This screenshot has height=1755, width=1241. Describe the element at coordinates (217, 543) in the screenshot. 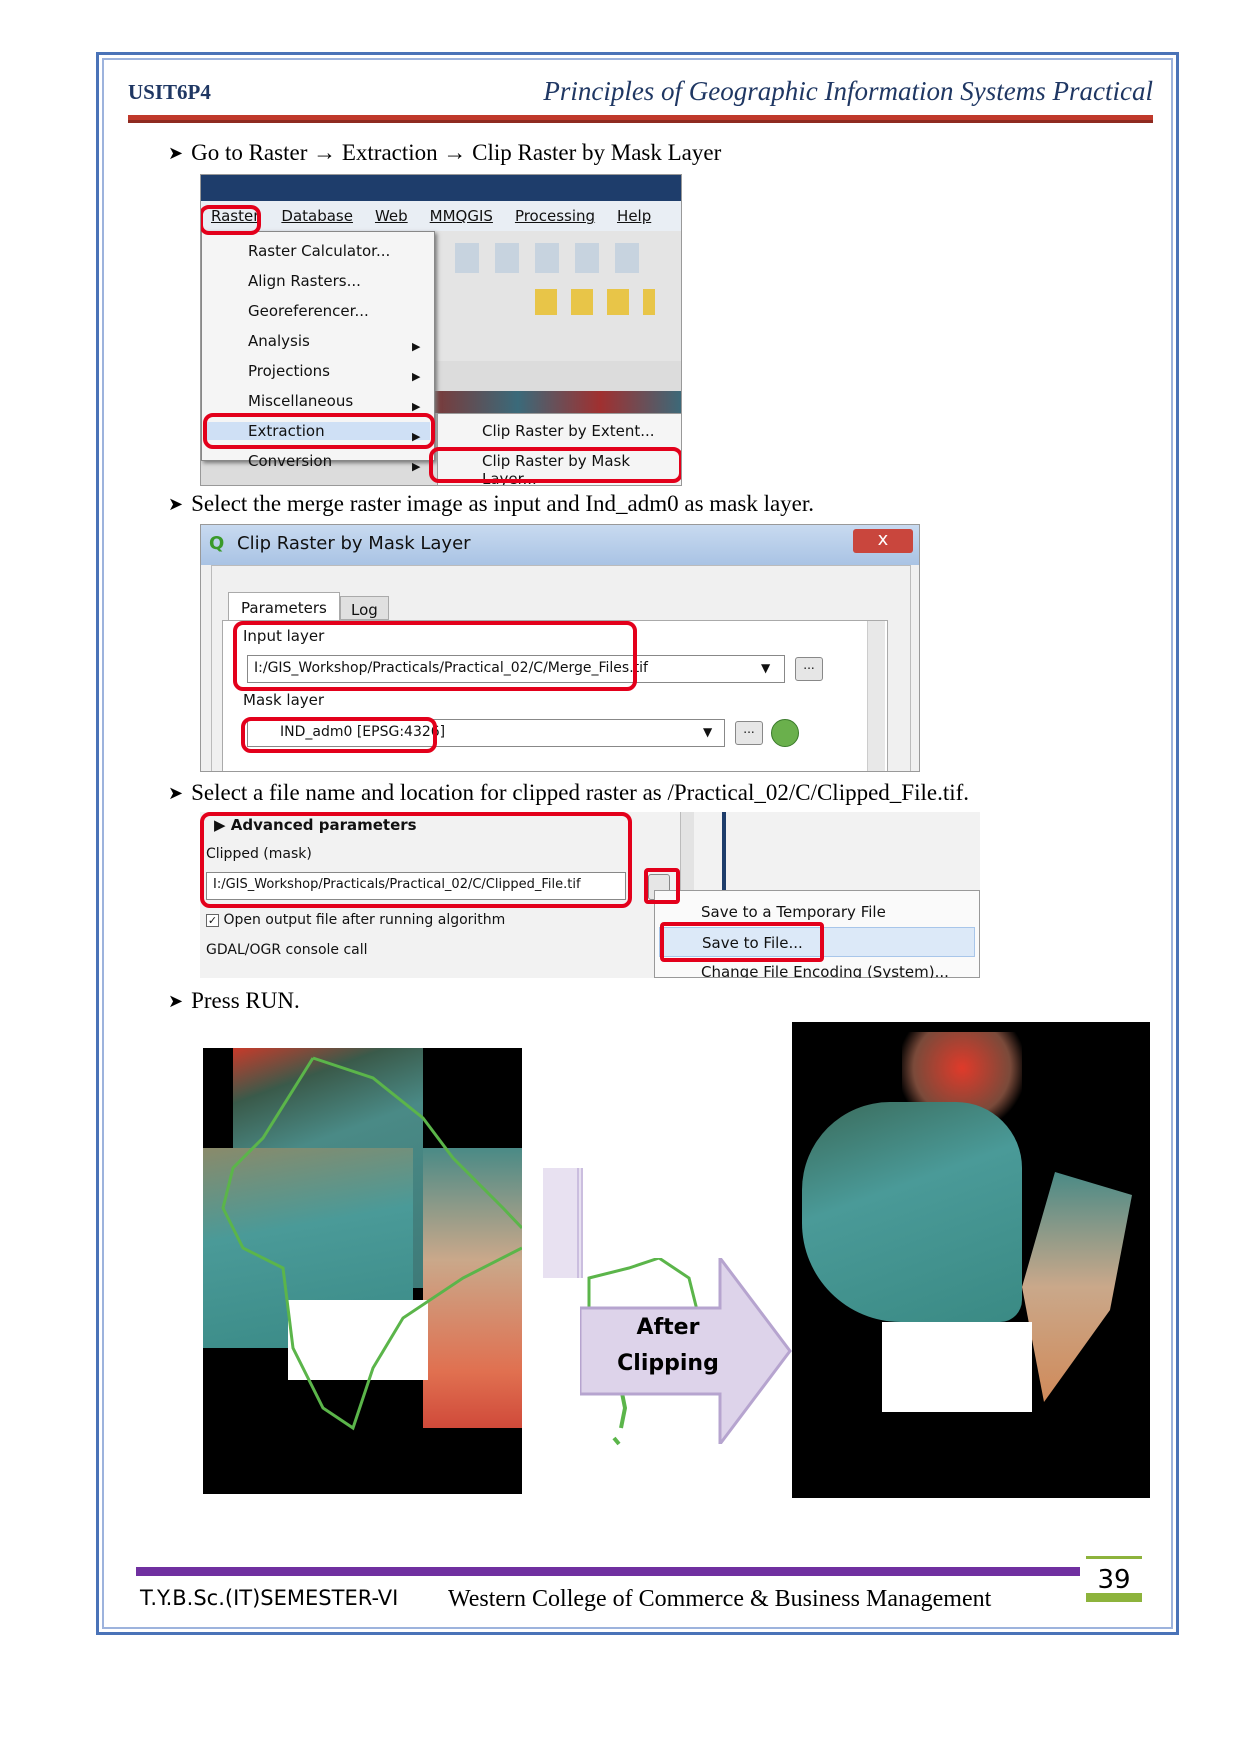

I see `qgis-logo-icon: Q` at that location.